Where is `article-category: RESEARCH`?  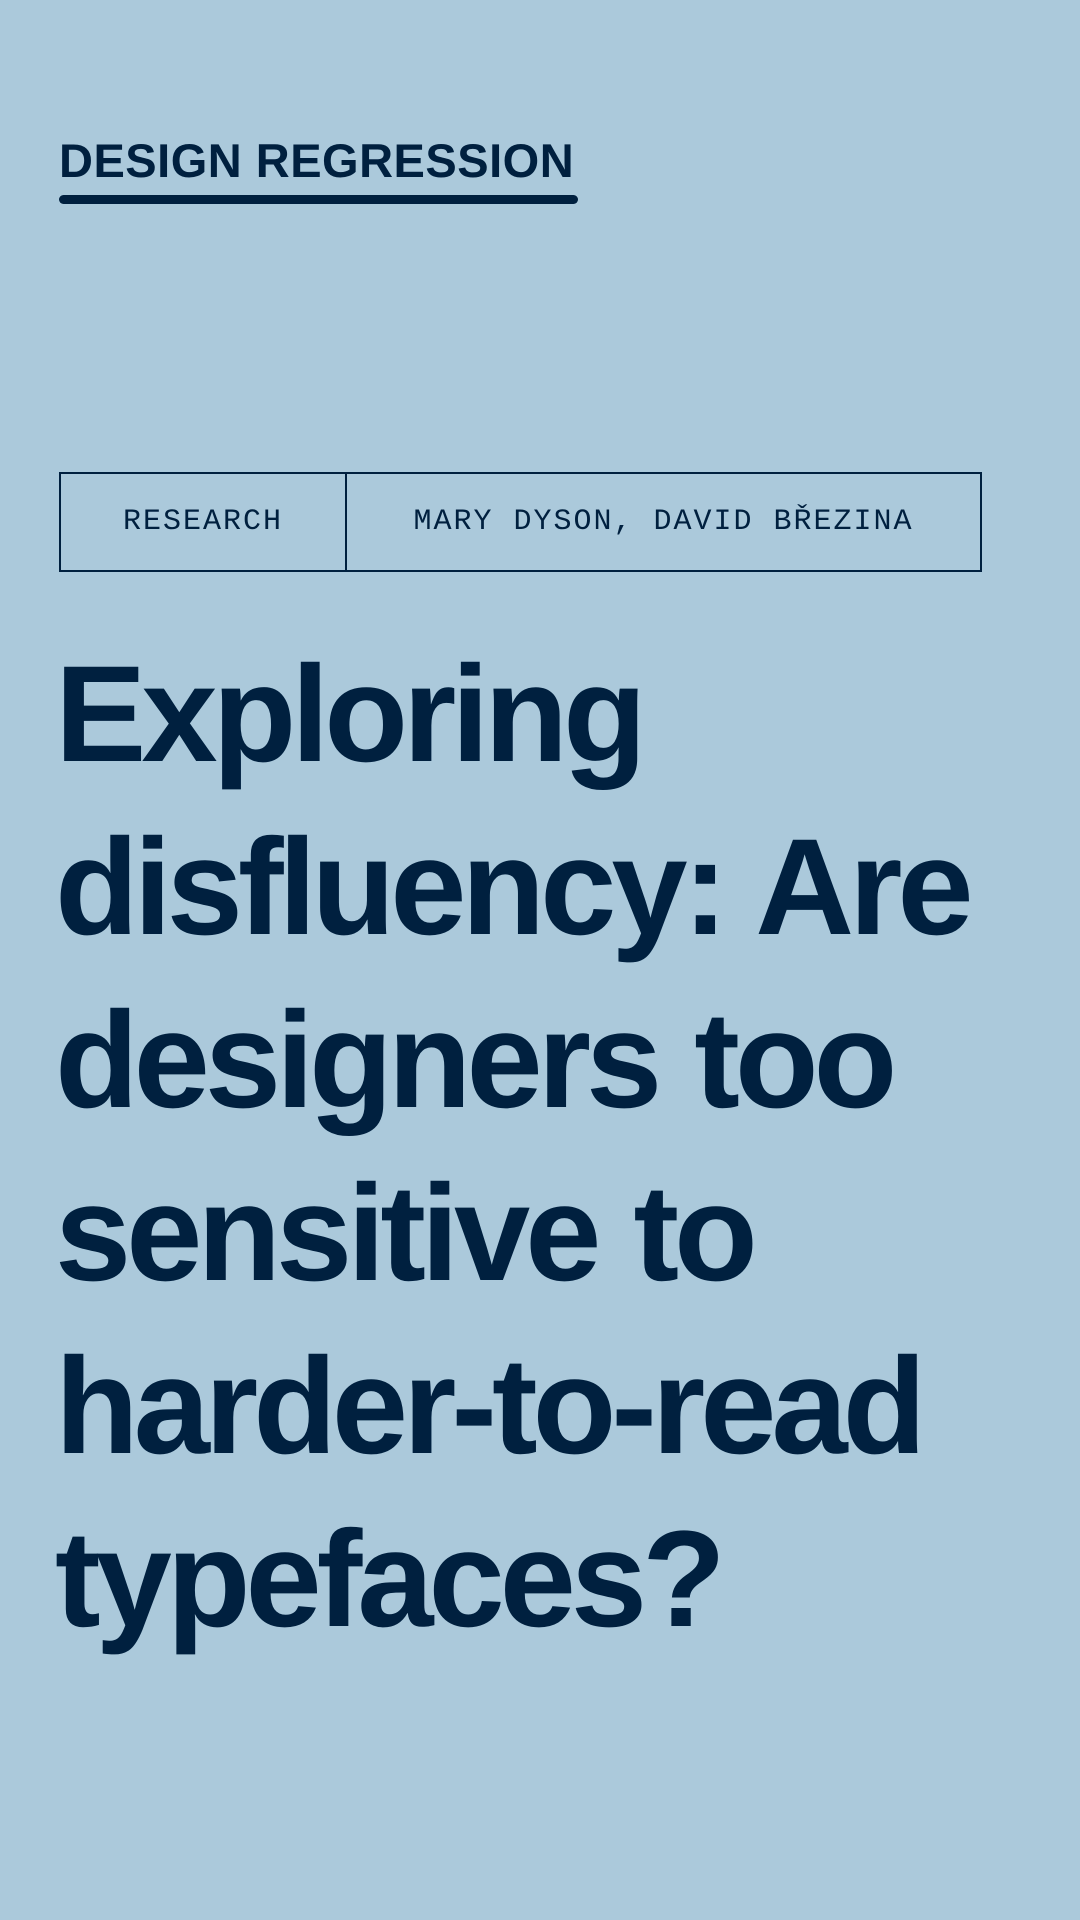
article-category: RESEARCH is located at coordinates (204, 522).